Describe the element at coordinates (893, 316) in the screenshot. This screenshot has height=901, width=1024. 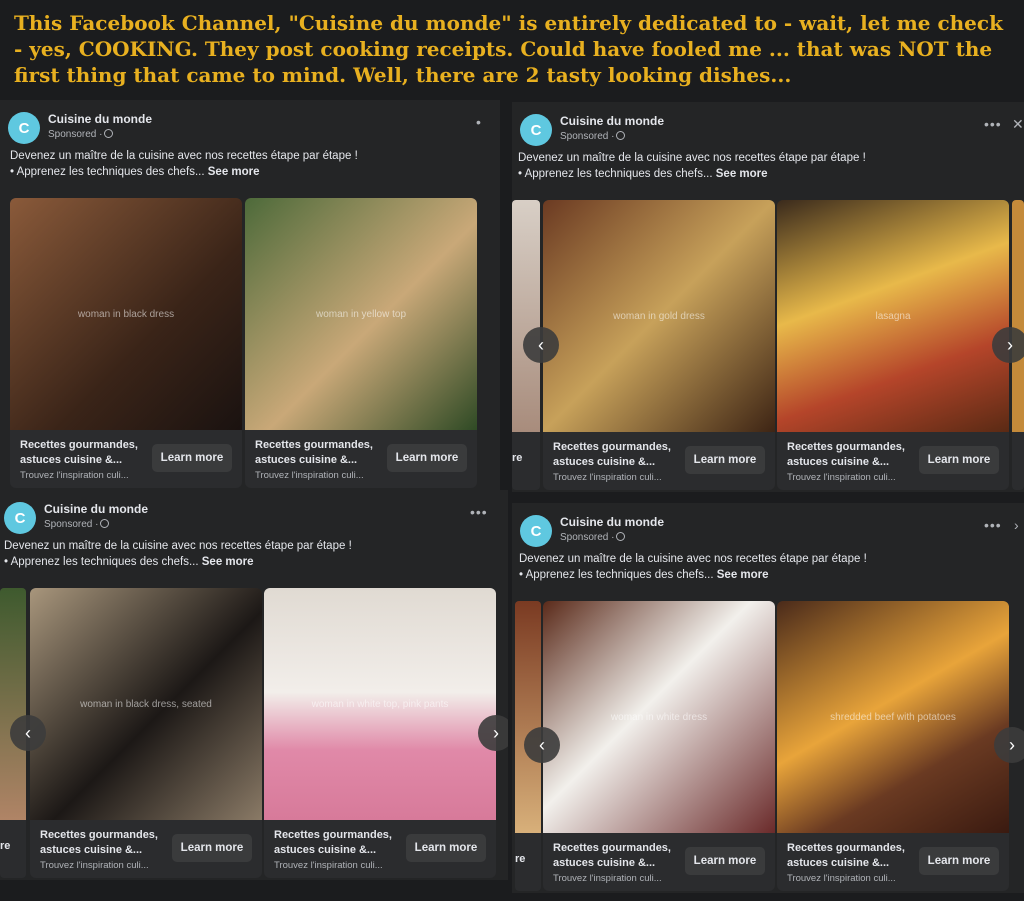
I see `ad-image: lasagna` at that location.